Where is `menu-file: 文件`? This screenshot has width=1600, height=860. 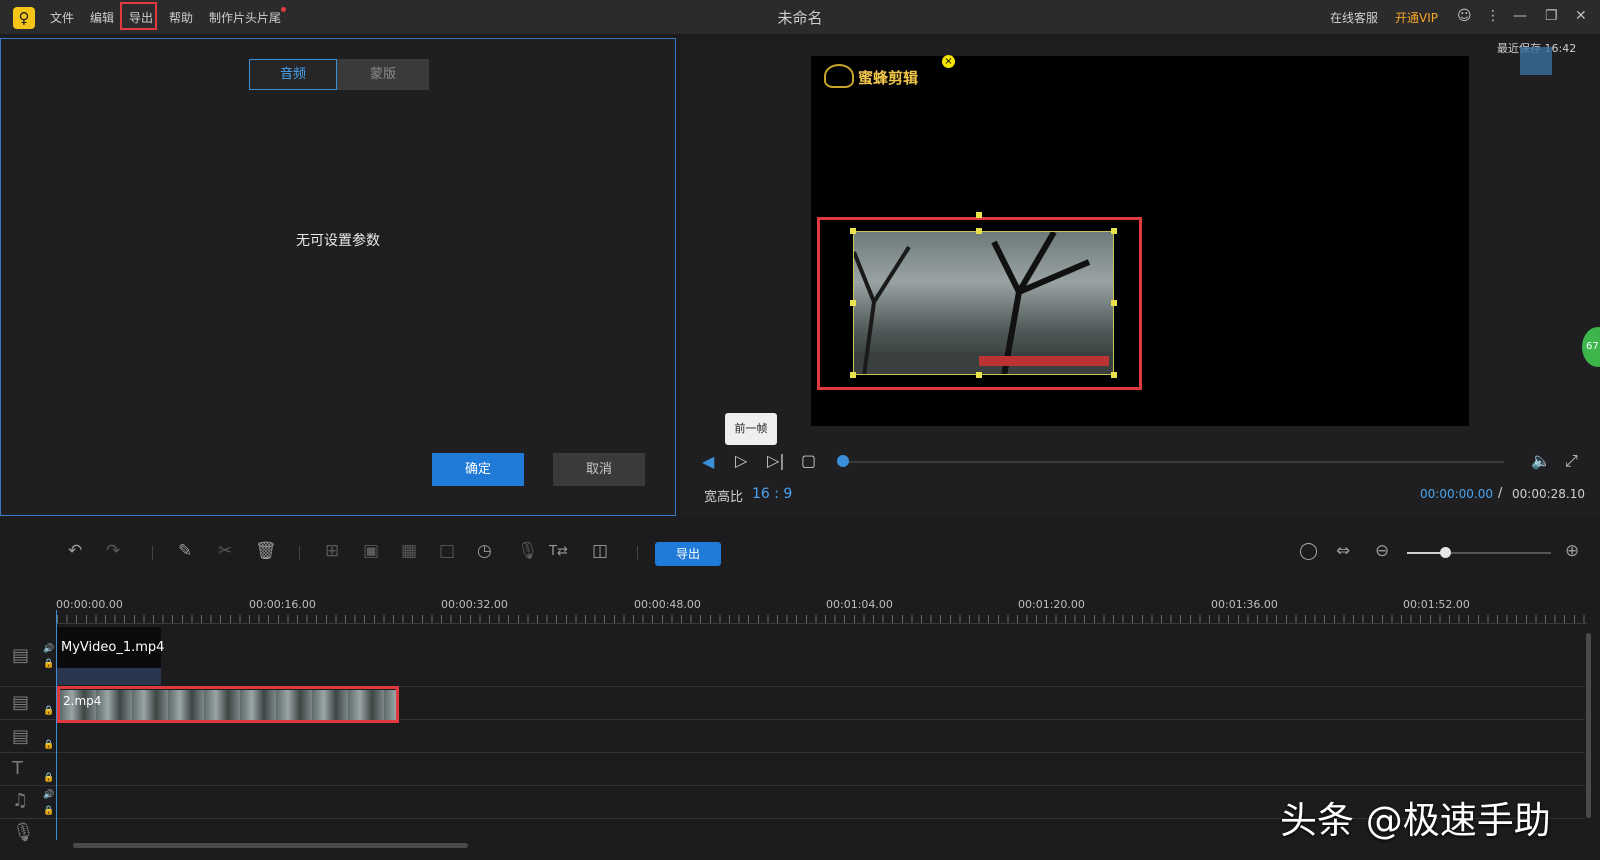 menu-file: 文件 is located at coordinates (62, 17).